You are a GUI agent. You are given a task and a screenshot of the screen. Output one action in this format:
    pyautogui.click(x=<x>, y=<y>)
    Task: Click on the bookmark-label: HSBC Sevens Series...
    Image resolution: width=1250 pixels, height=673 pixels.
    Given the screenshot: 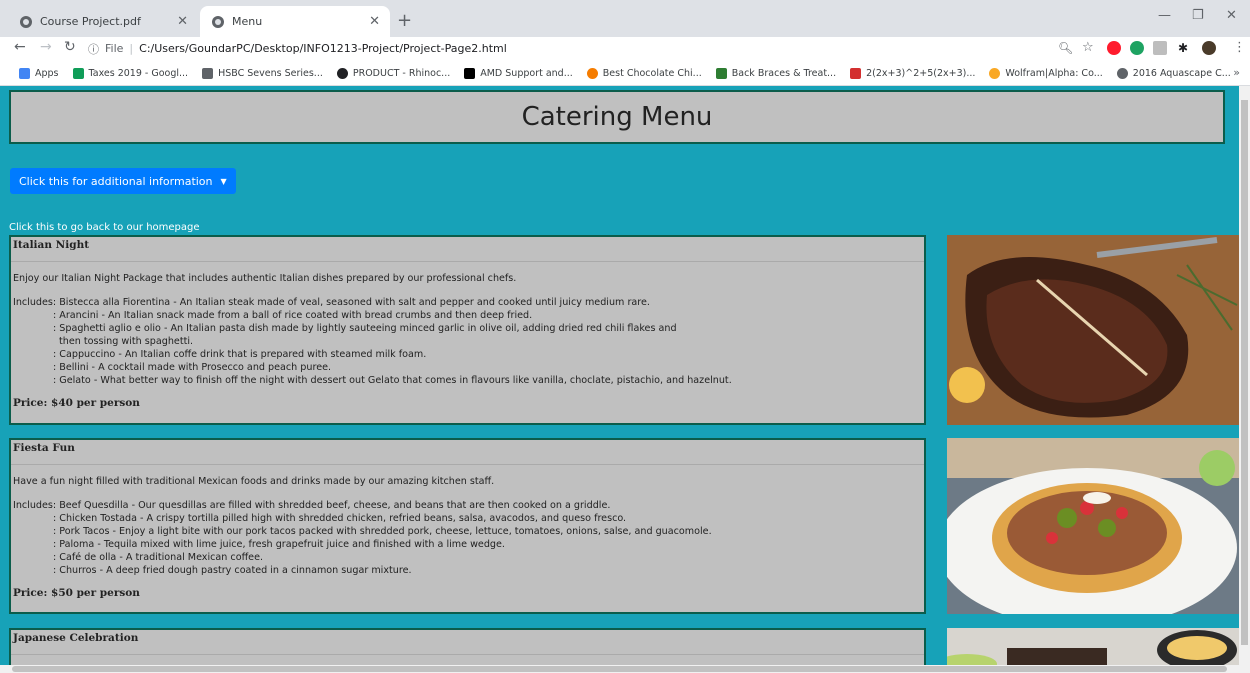 What is the action you would take?
    pyautogui.click(x=270, y=73)
    